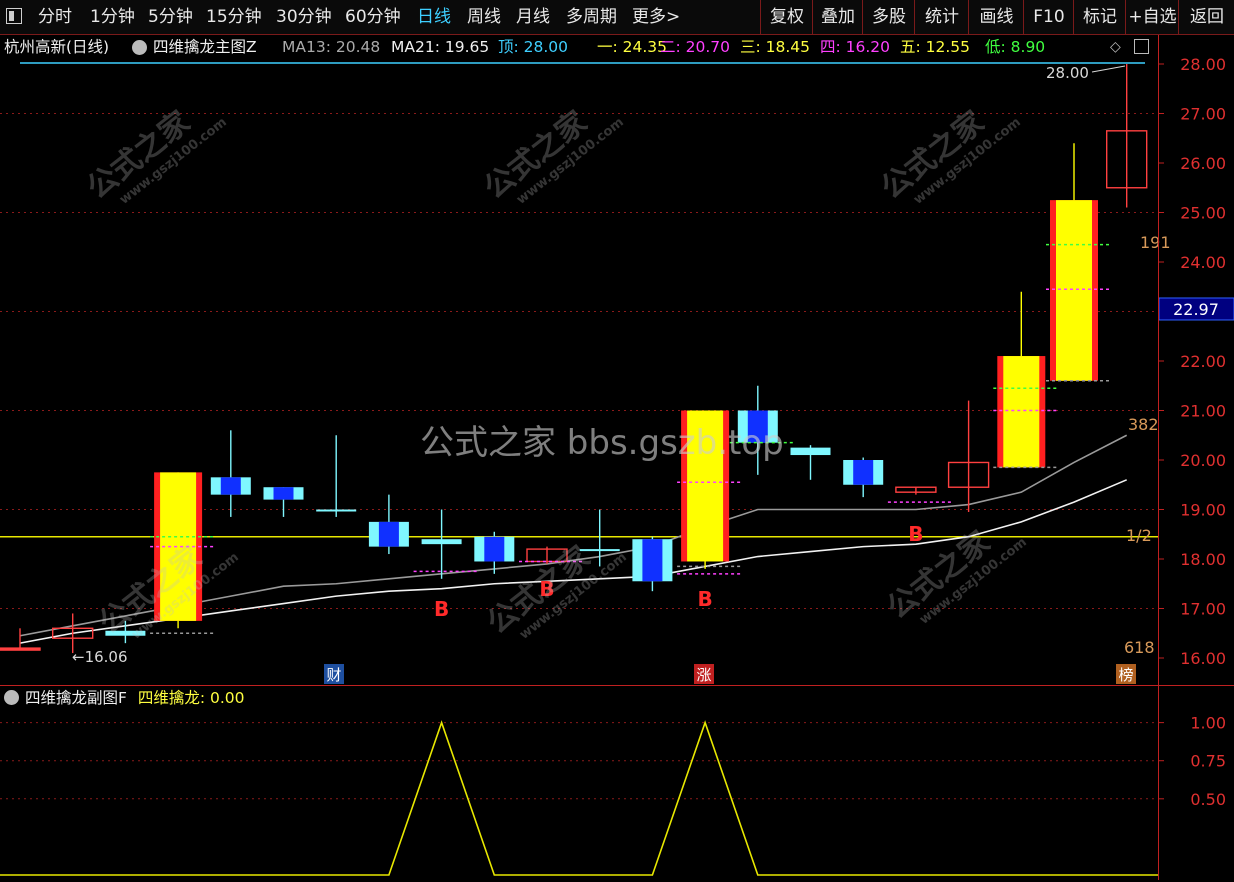  What do you see at coordinates (1203, 262) in the screenshot?
I see `y-tick-label-8: 24.00` at bounding box center [1203, 262].